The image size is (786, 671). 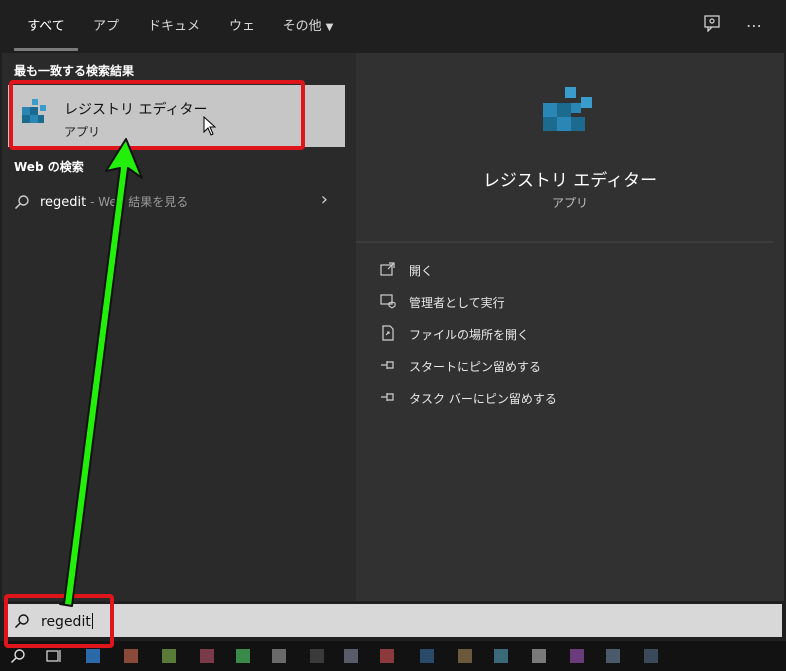 I want to click on green-arrow-annotation, so click(x=101, y=372).